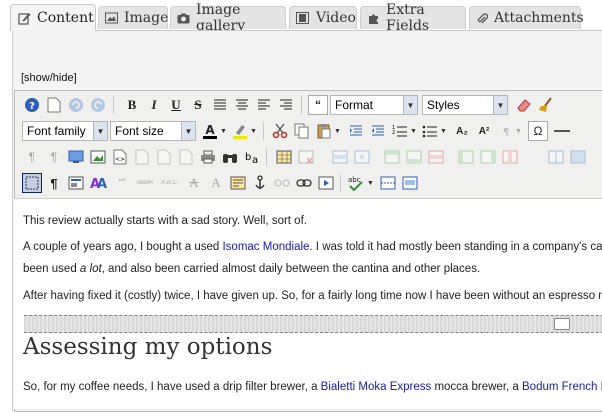  Describe the element at coordinates (477, 387) in the screenshot. I see `paragraph-text: mocca brewer, a` at that location.